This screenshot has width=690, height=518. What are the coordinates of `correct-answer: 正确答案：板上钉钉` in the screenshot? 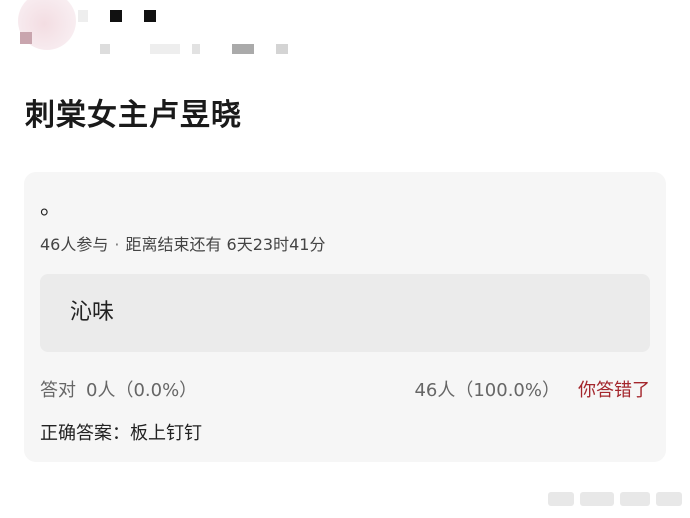 It's located at (121, 434).